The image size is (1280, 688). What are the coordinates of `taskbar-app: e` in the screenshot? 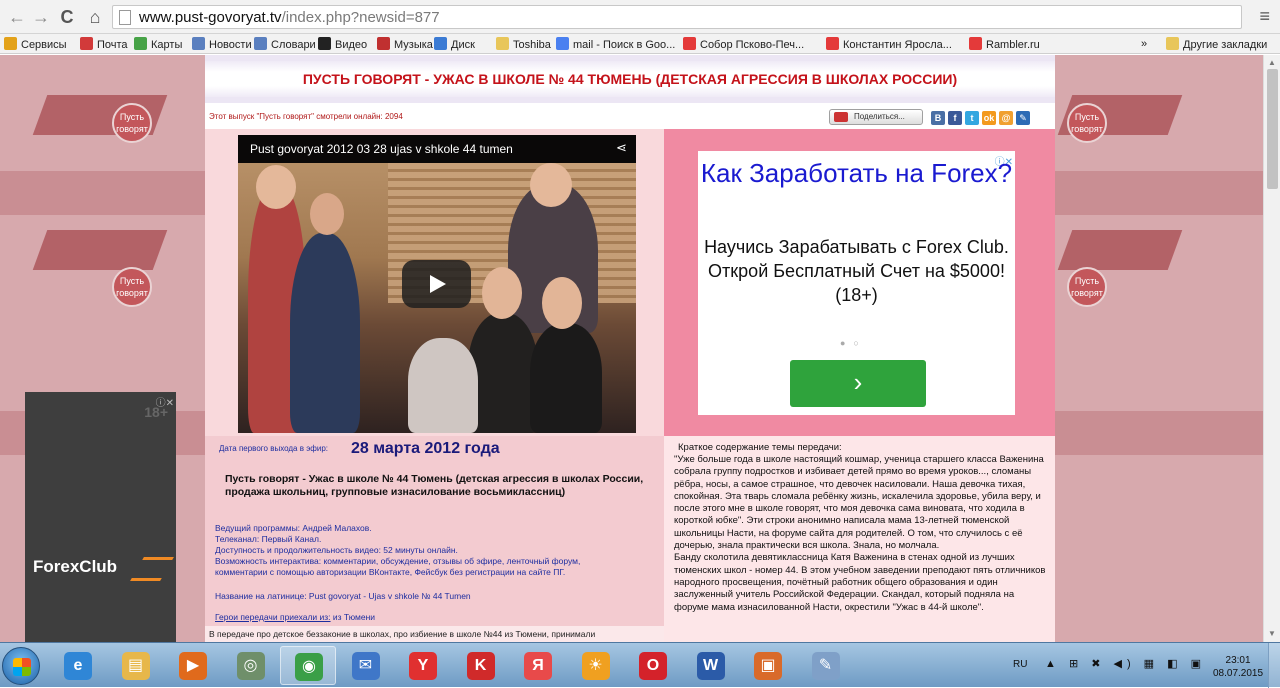 It's located at (78, 665).